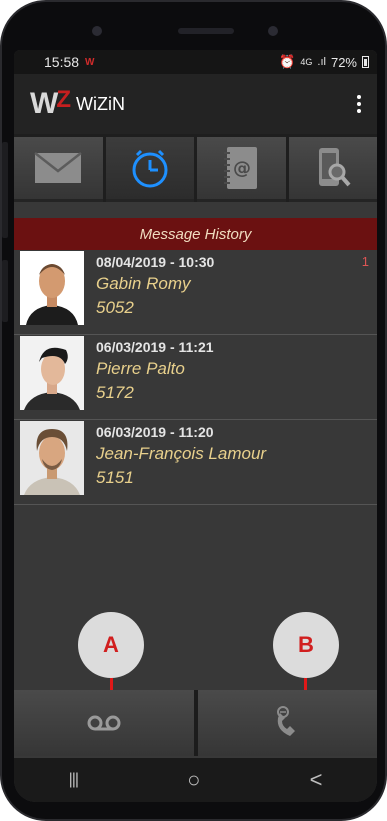 The image size is (387, 821). I want to click on battery-icon, so click(365, 62).